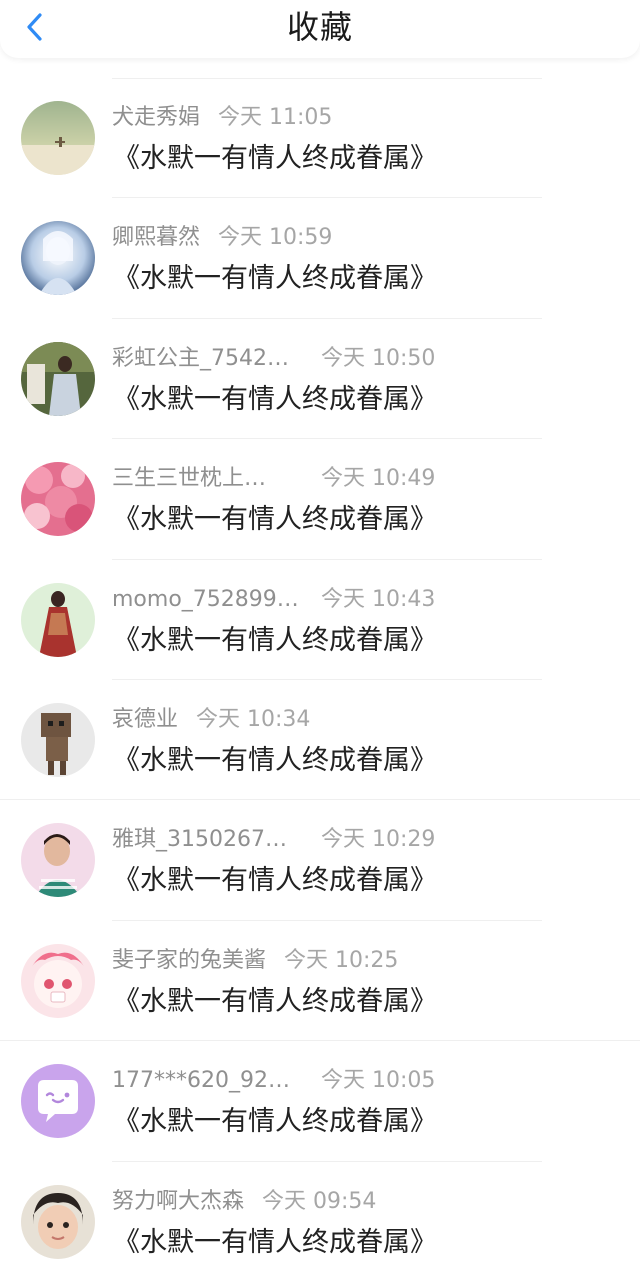 This screenshot has height=1264, width=640. I want to click on item-meta: momo_752899… 今天 10:43, so click(273, 600).